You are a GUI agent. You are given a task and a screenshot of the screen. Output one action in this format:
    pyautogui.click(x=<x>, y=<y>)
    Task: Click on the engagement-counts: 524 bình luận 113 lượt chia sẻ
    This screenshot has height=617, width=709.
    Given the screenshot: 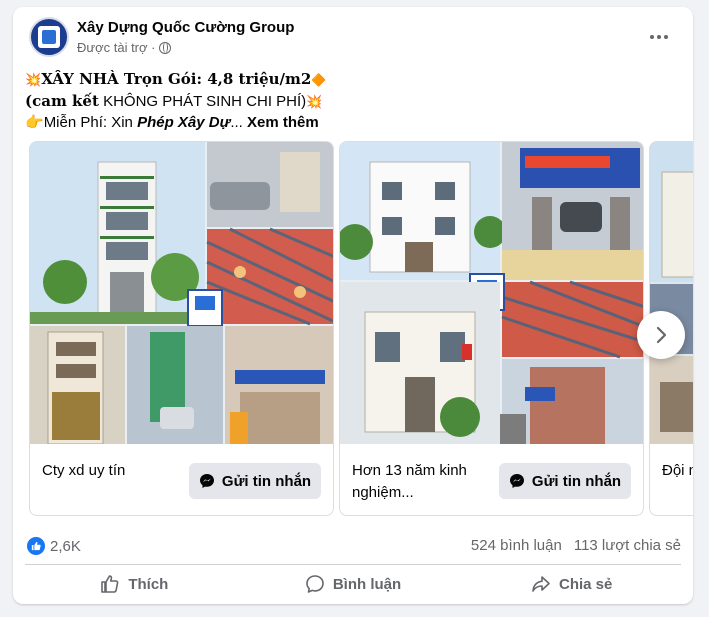 What is the action you would take?
    pyautogui.click(x=576, y=545)
    